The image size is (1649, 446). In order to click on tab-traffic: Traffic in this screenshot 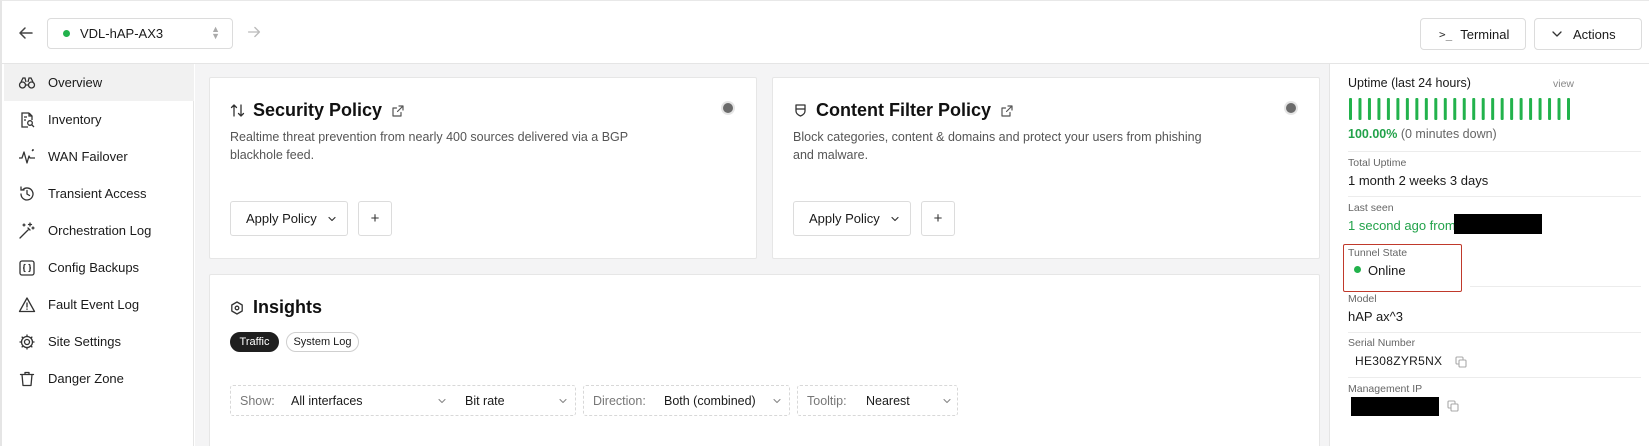, I will do `click(254, 342)`.